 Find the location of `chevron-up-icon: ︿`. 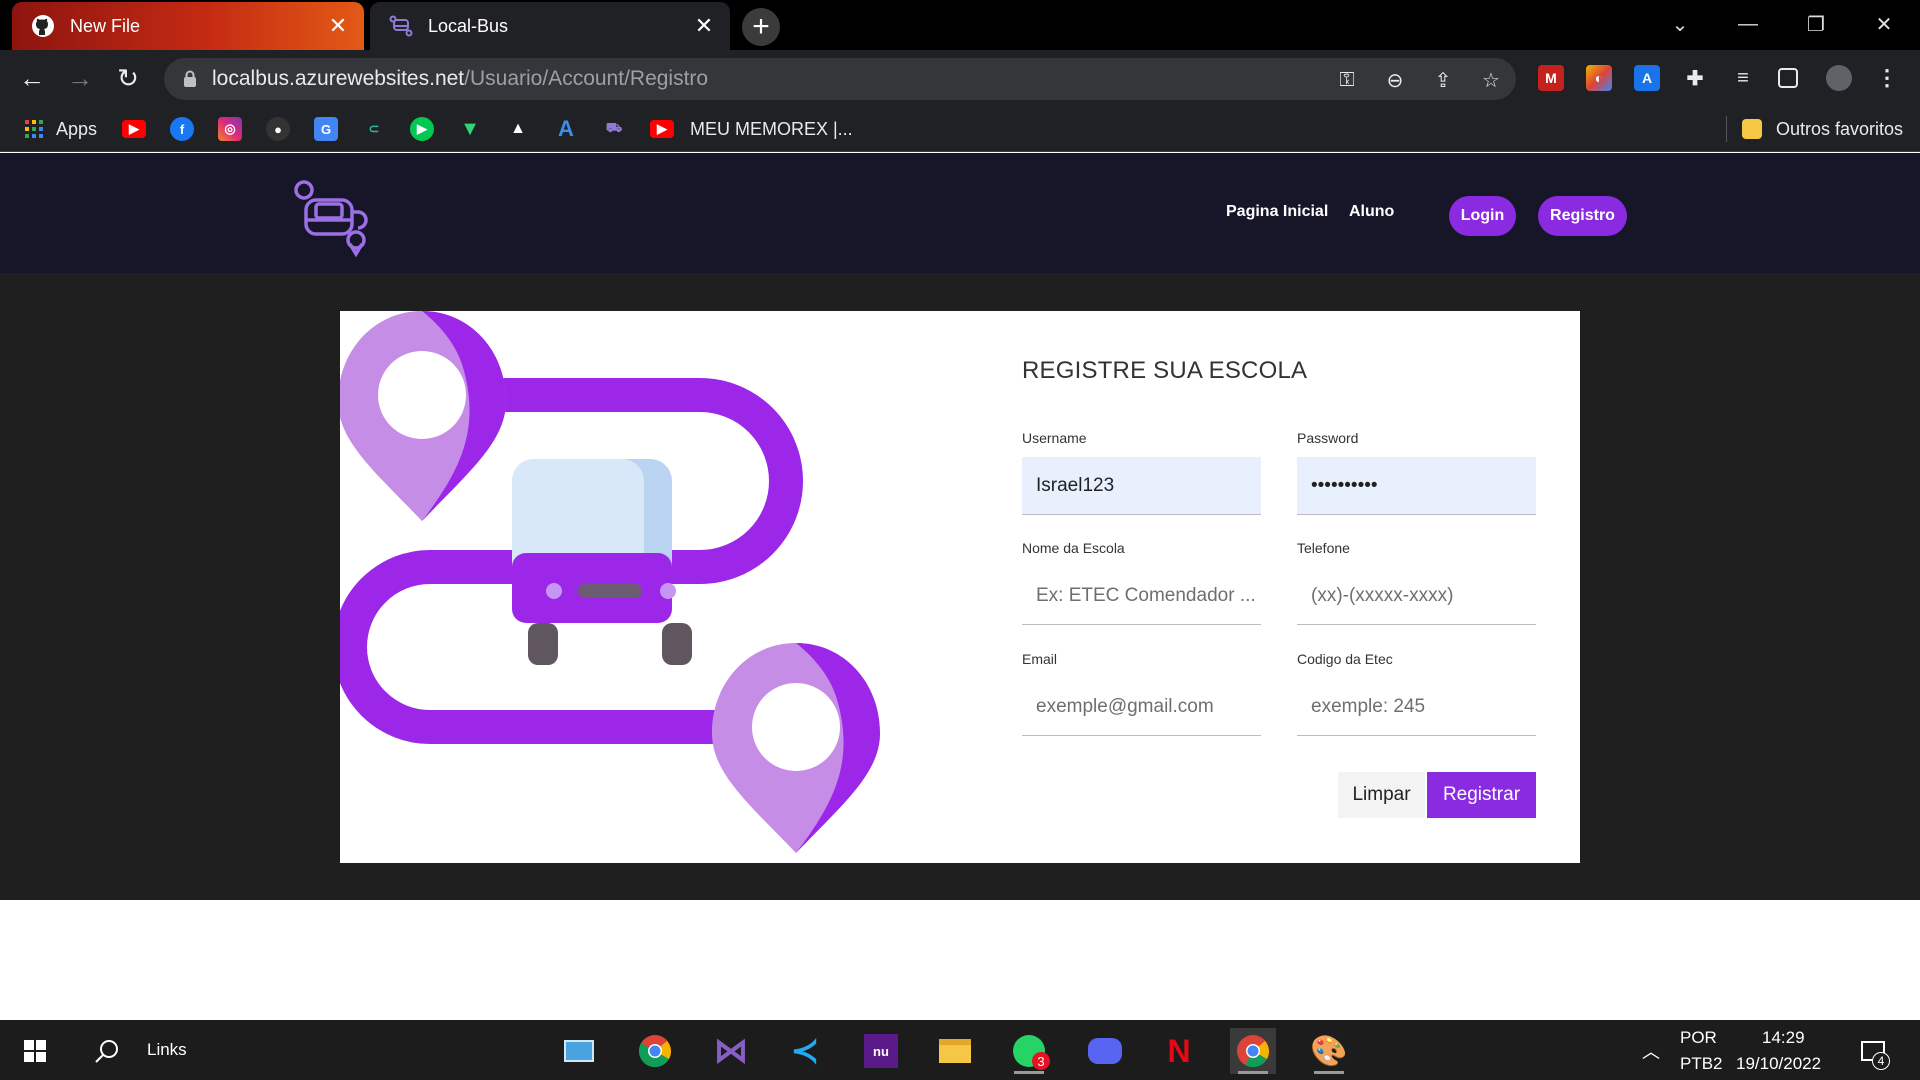

chevron-up-icon: ︿ is located at coordinates (1651, 1051).